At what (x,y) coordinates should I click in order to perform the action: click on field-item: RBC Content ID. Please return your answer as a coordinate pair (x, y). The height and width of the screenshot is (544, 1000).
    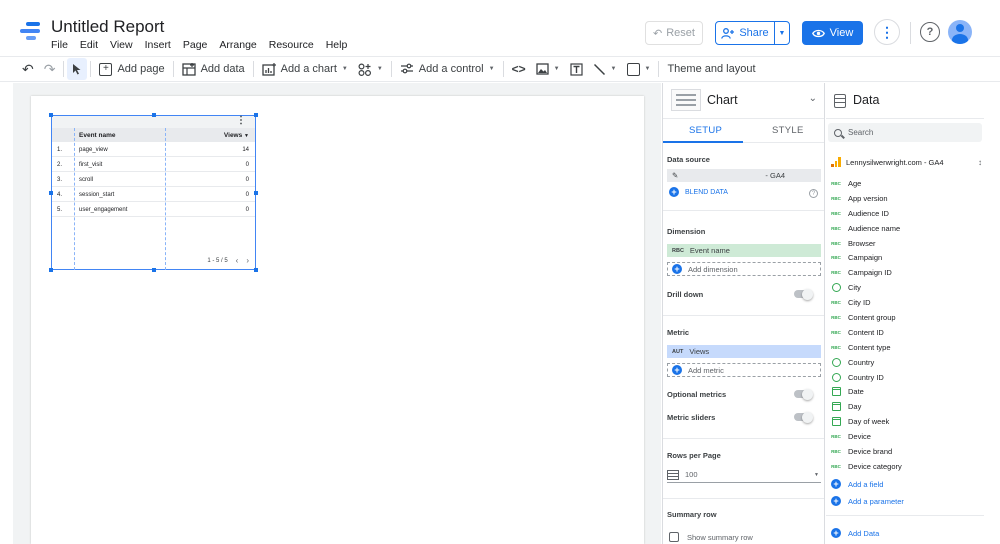
    Looking at the image, I should click on (910, 332).